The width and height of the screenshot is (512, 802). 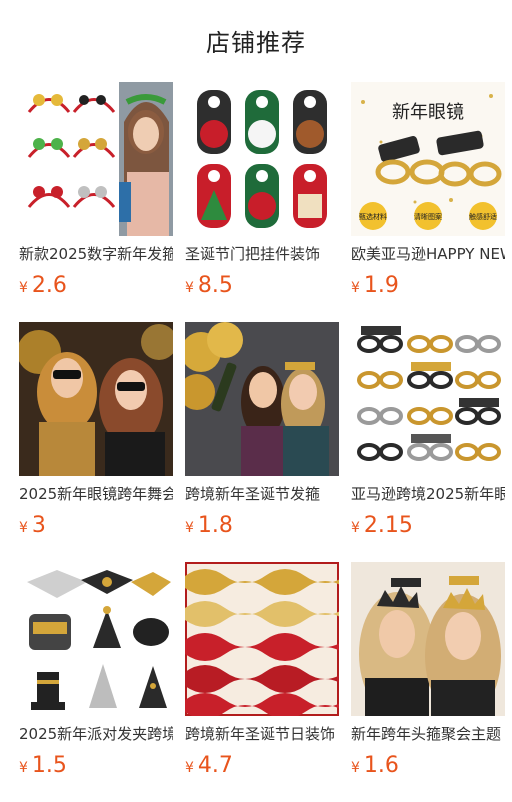 I want to click on product-price: ¥1.6, so click(x=428, y=767).